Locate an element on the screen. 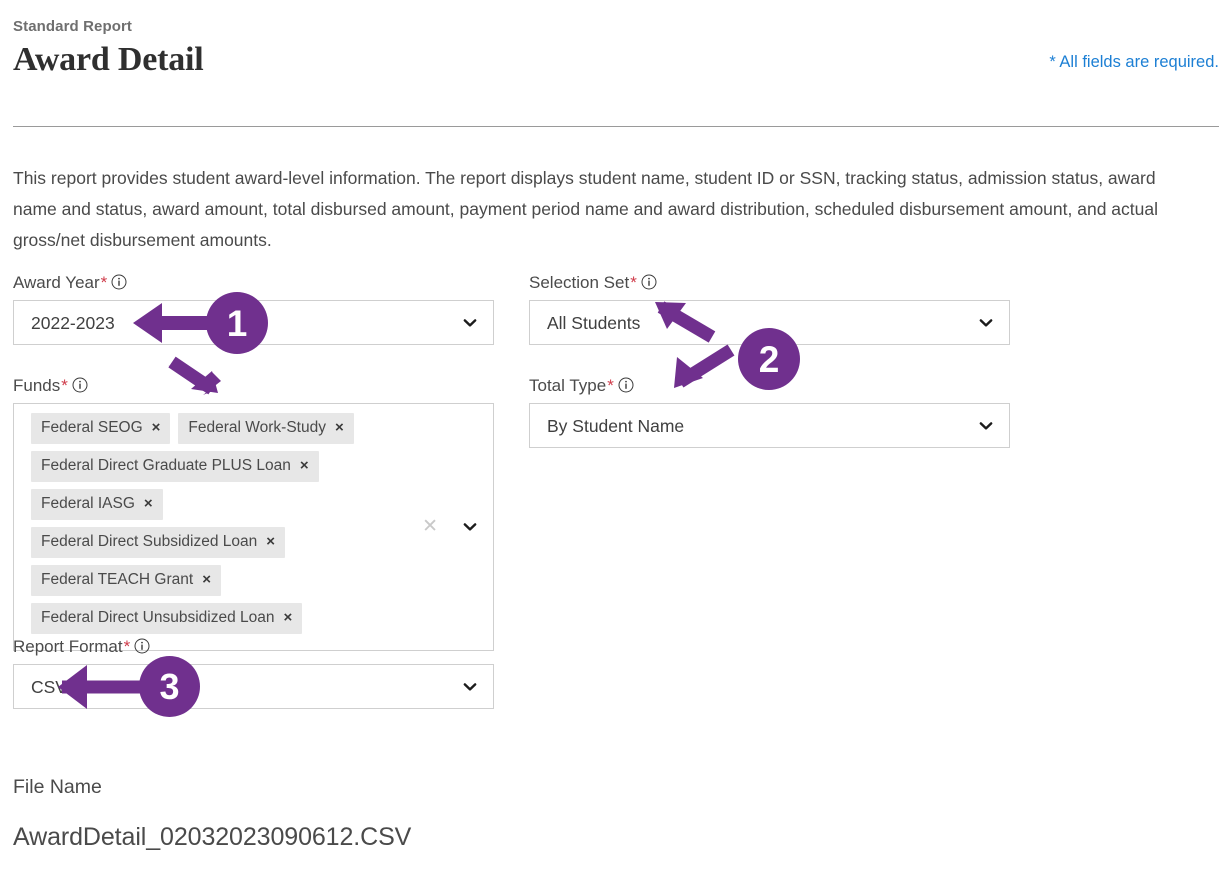 This screenshot has width=1232, height=878. report-format-select: CSV is located at coordinates (253, 686).